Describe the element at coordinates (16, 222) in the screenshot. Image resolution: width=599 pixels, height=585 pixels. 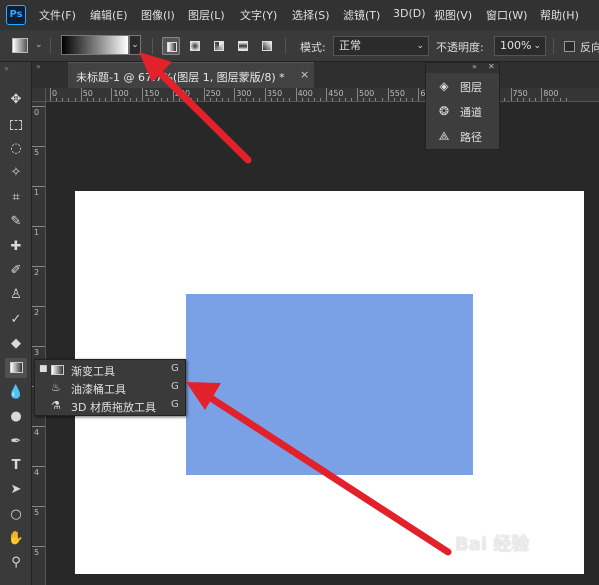
I see `eyedropper-tool-icon: ✎` at that location.